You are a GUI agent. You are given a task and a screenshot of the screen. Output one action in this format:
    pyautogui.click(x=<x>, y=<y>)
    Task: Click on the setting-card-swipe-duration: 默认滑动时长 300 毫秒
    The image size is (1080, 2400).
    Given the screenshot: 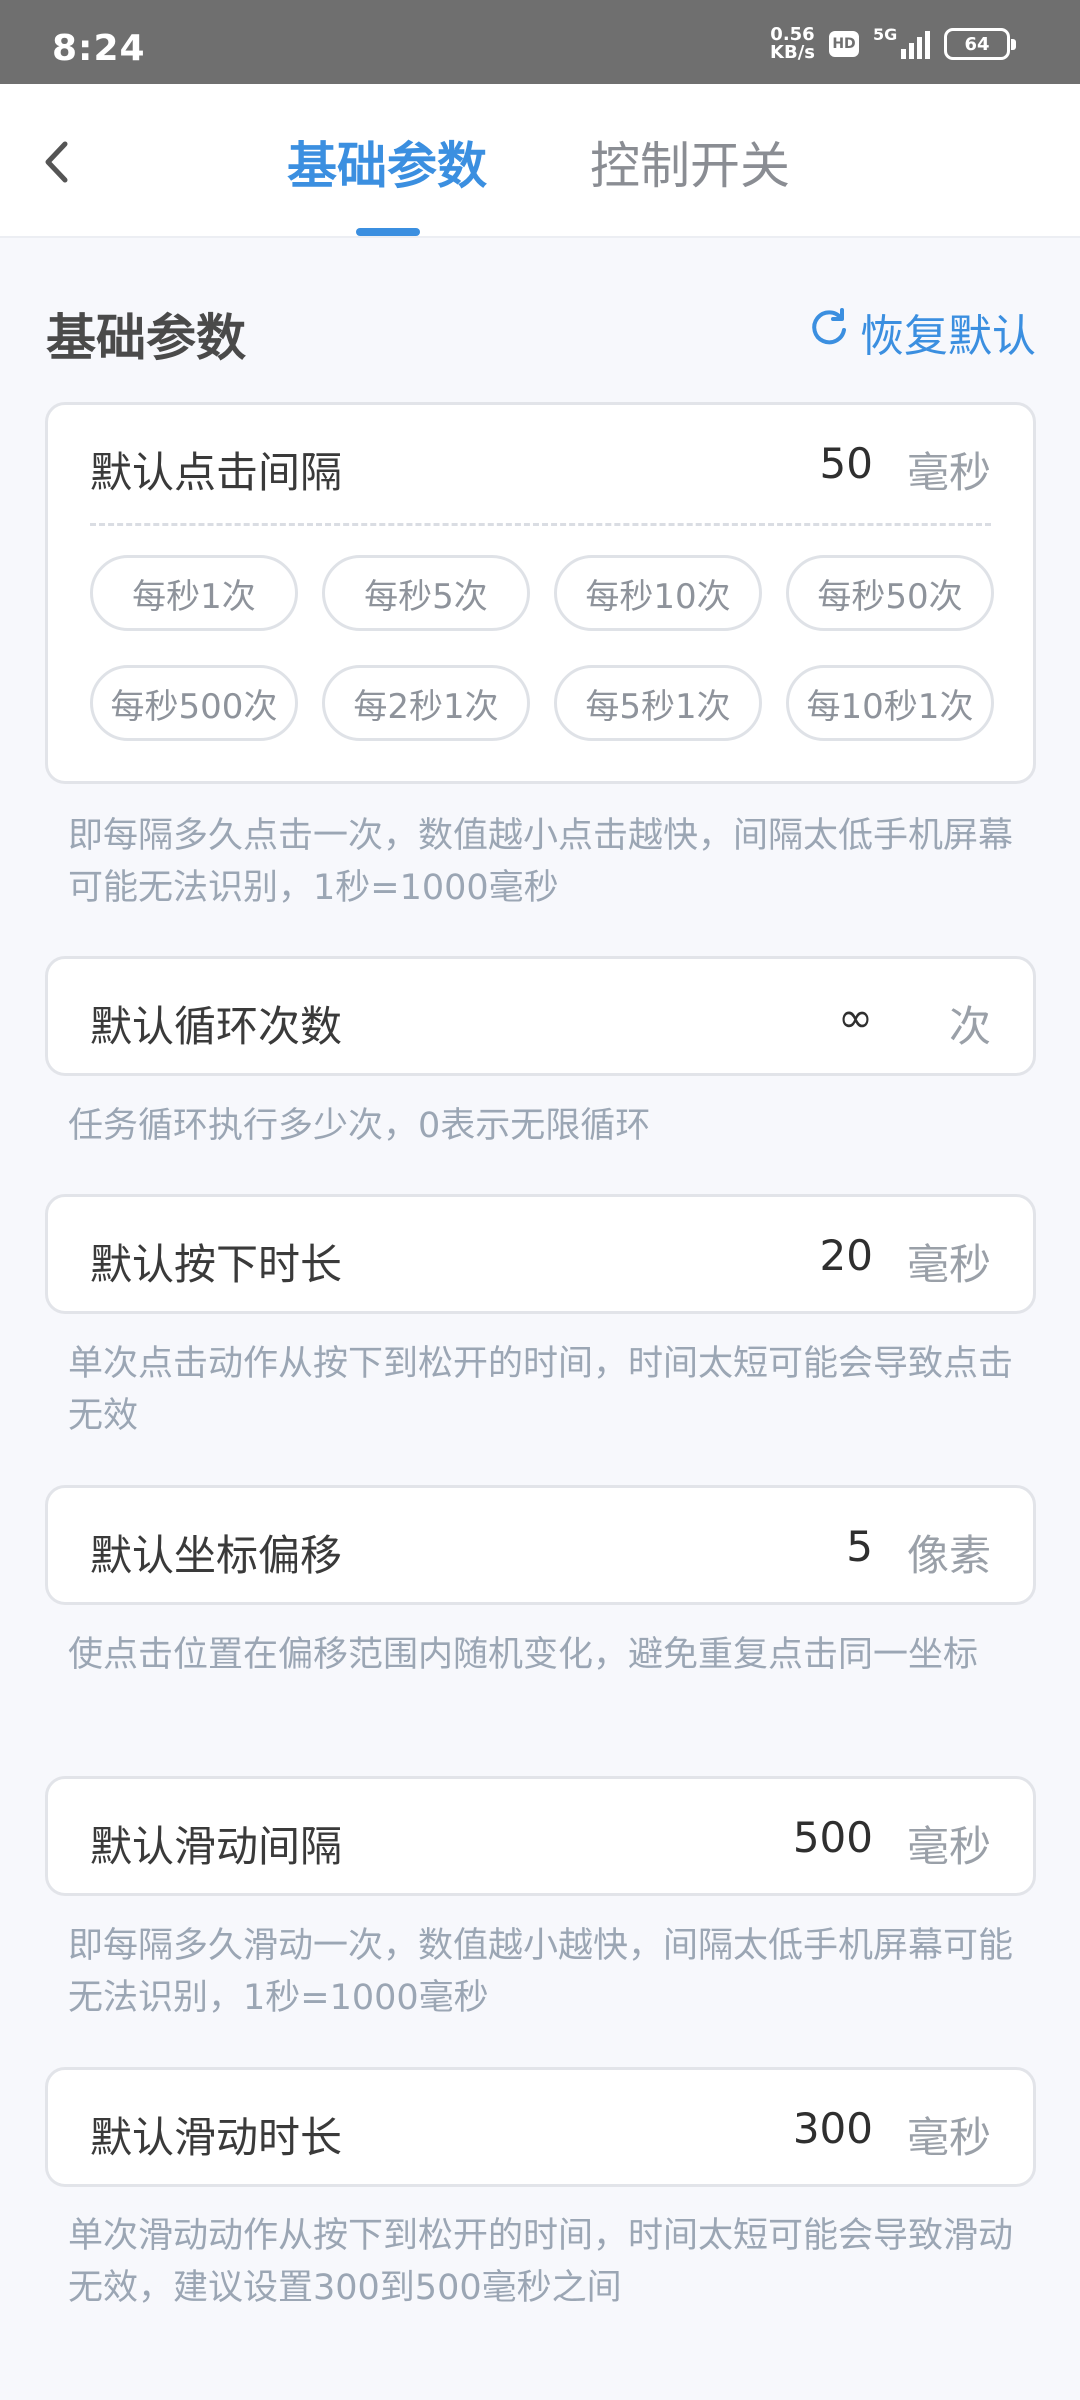 What is the action you would take?
    pyautogui.click(x=540, y=2127)
    